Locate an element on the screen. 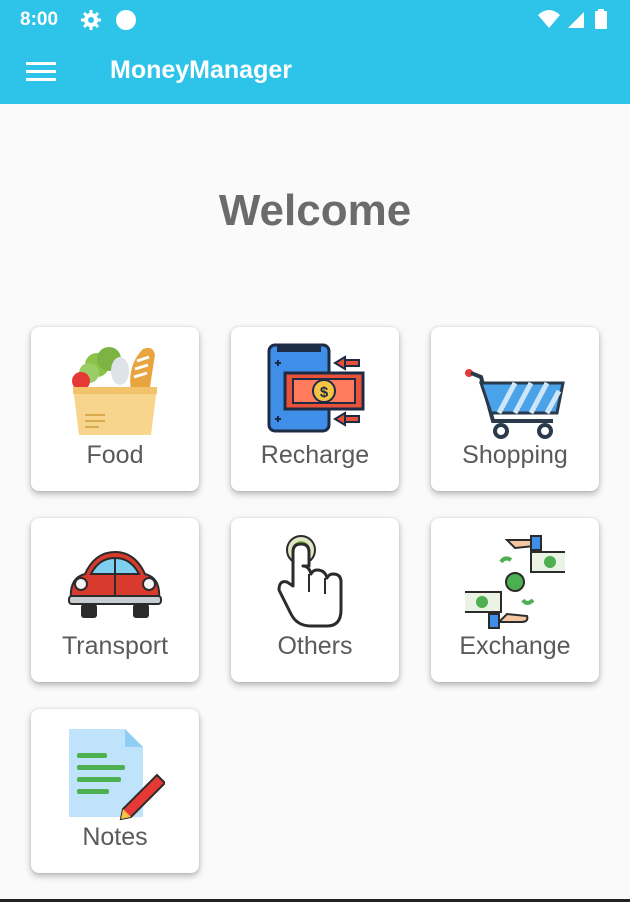  tile-recharge: $ Recharge is located at coordinates (315, 409).